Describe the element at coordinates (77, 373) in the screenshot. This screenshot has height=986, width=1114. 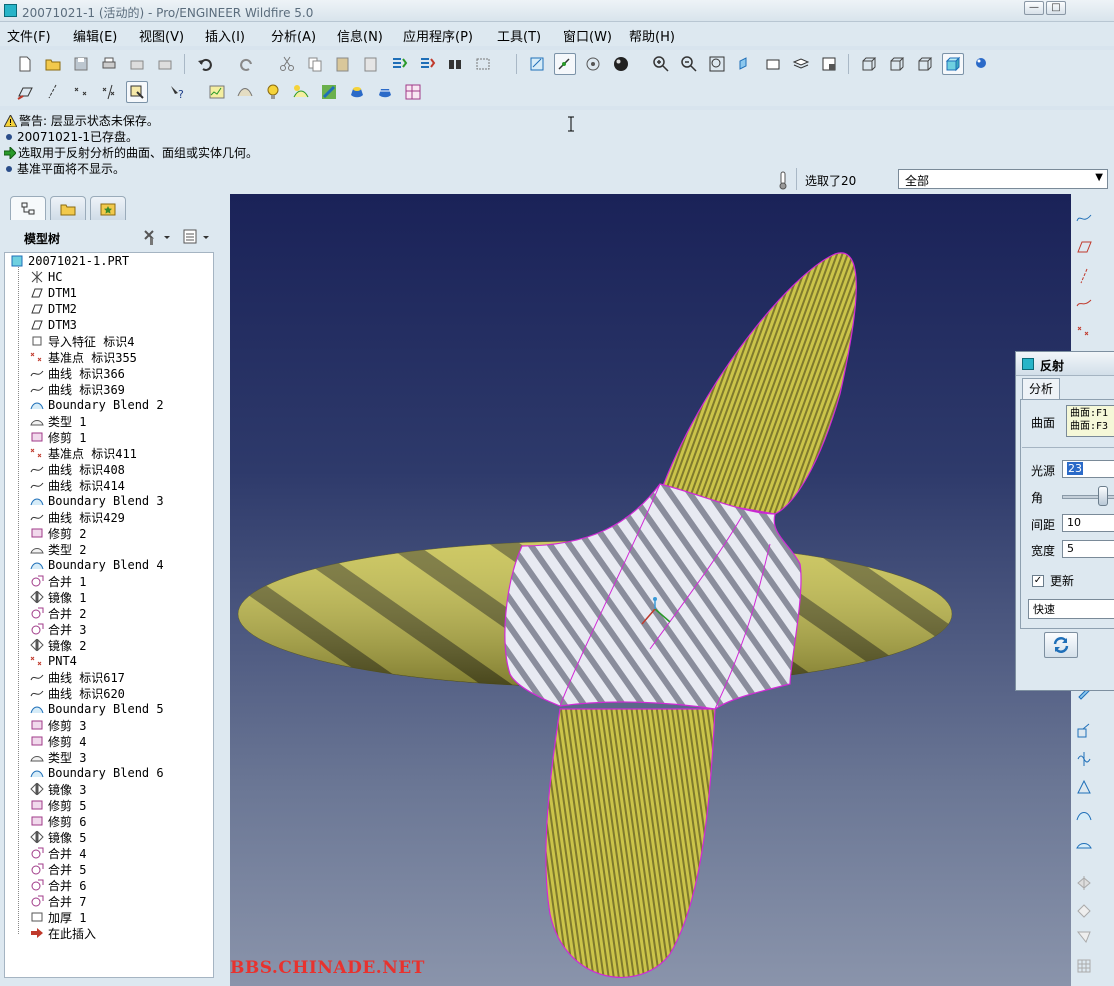
I see `tree-item: 曲线 标识366` at that location.